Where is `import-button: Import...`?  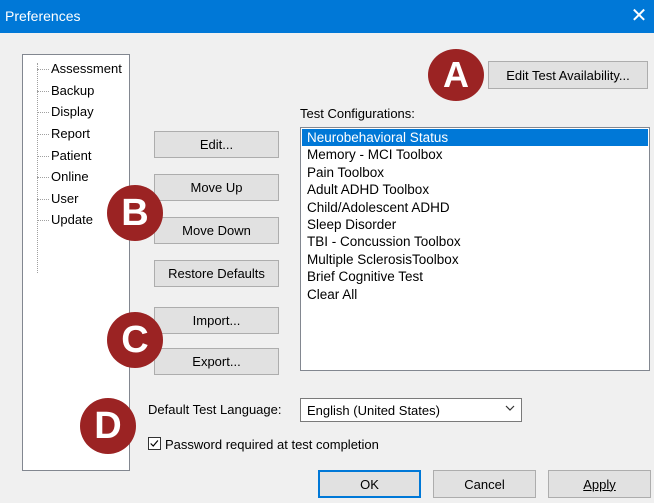
import-button: Import... is located at coordinates (216, 320).